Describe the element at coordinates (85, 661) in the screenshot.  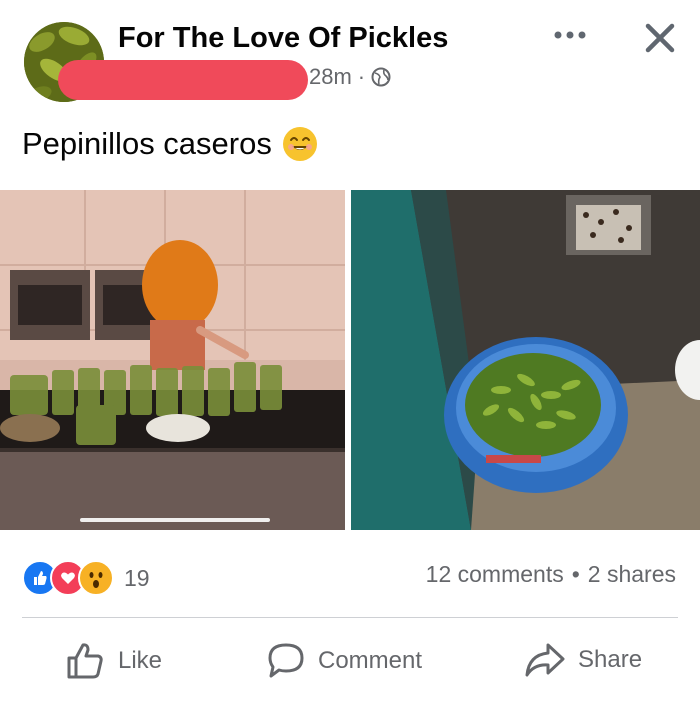
I see `thumbs-up-icon` at that location.